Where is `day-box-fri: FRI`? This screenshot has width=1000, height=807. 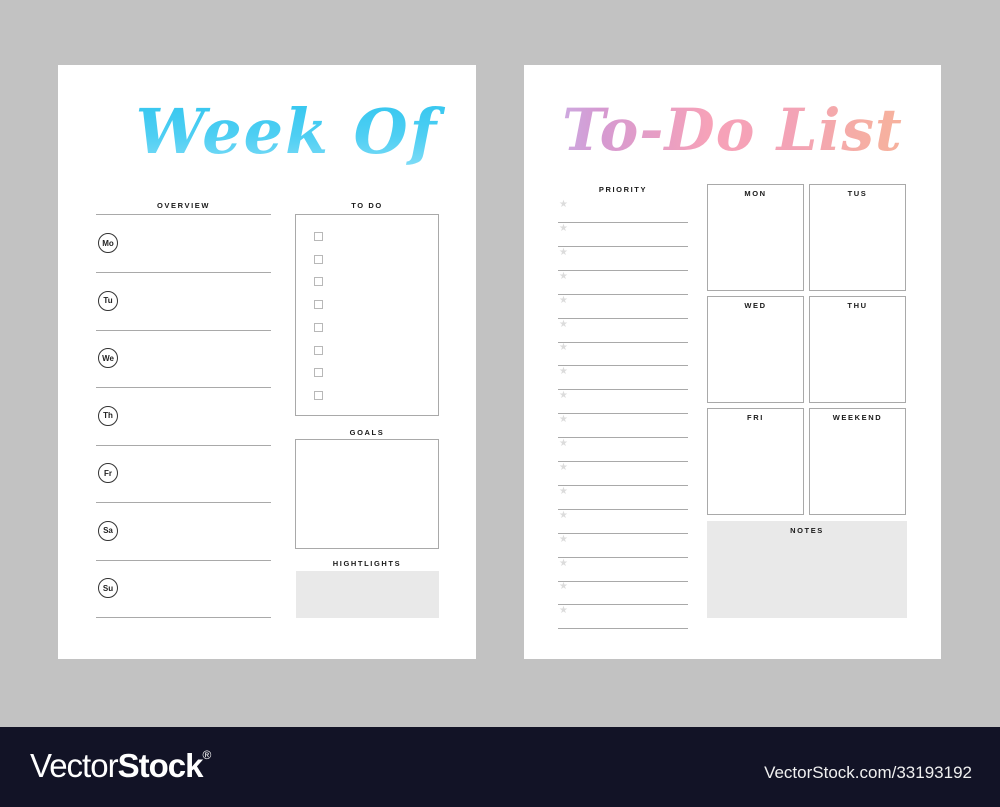
day-box-fri: FRI is located at coordinates (755, 461).